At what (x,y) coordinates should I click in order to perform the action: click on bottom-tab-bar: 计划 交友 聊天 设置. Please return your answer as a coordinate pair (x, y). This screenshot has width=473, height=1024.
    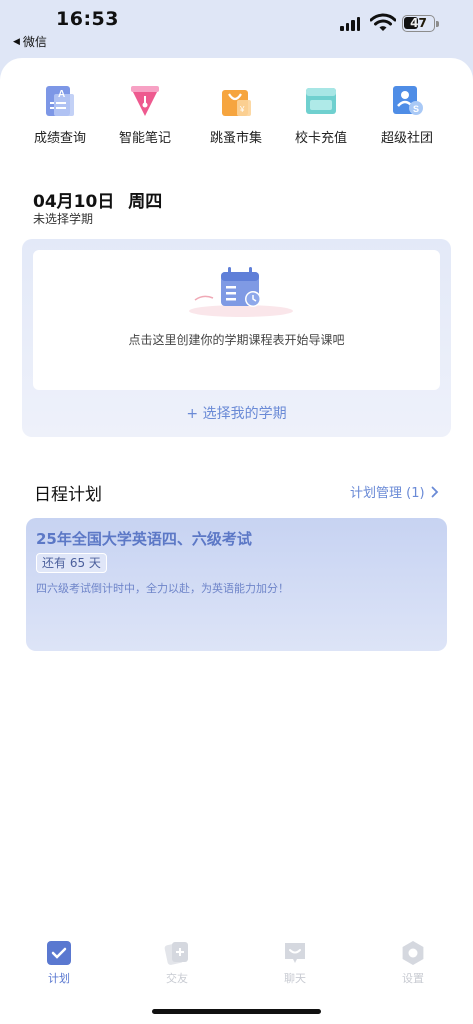
    Looking at the image, I should click on (236, 966).